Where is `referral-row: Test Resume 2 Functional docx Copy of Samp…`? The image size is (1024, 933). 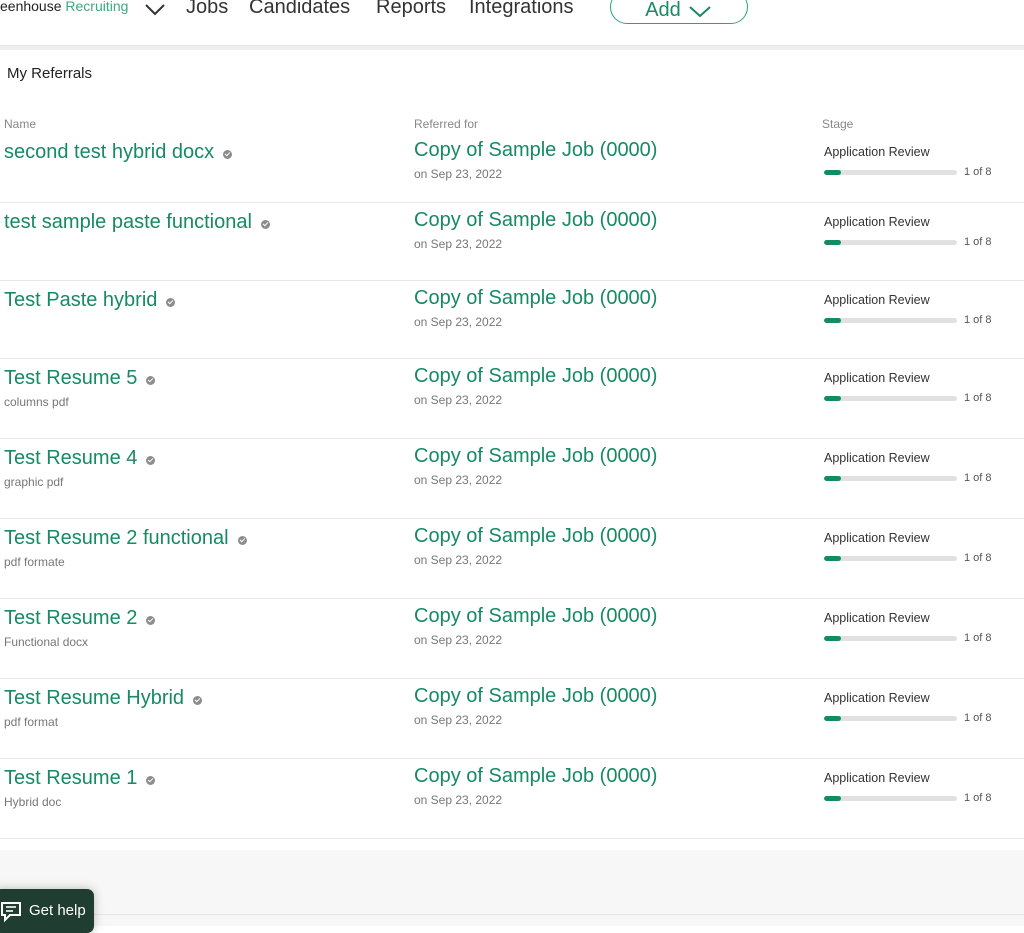 referral-row: Test Resume 2 Functional docx Copy of Samp… is located at coordinates (512, 639).